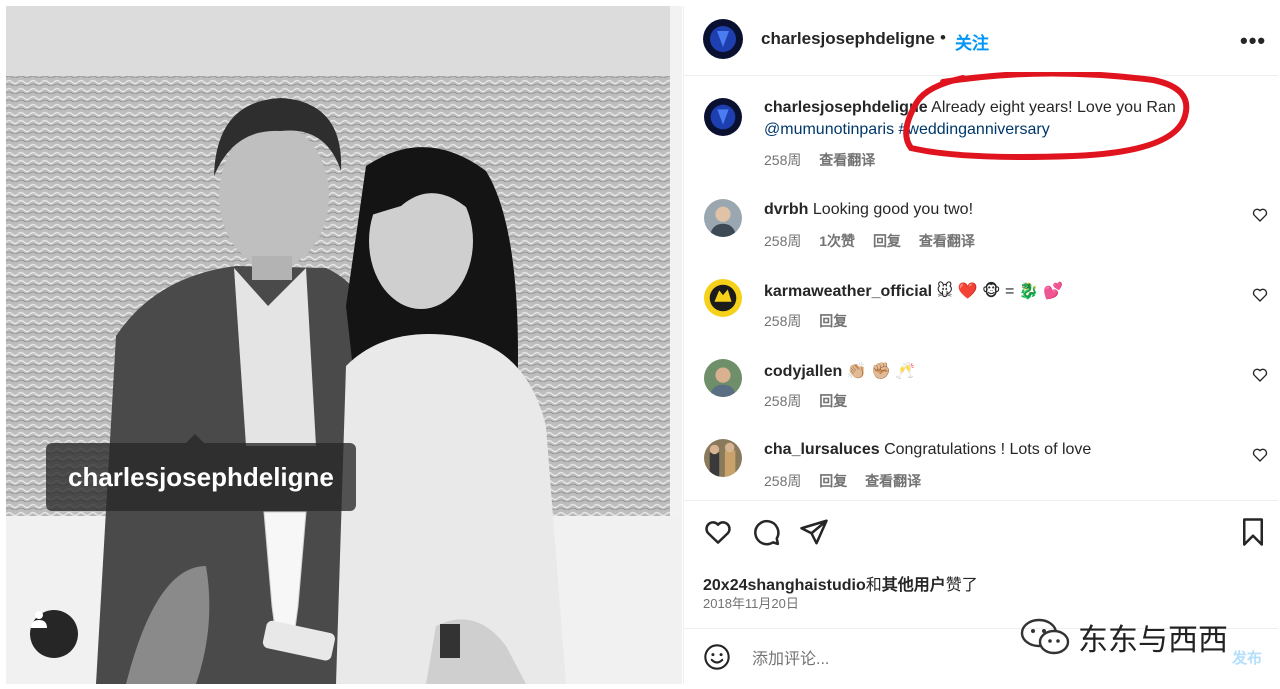 This screenshot has height=689, width=1280. What do you see at coordinates (1247, 657) in the screenshot?
I see `post-comment-button: 发布` at bounding box center [1247, 657].